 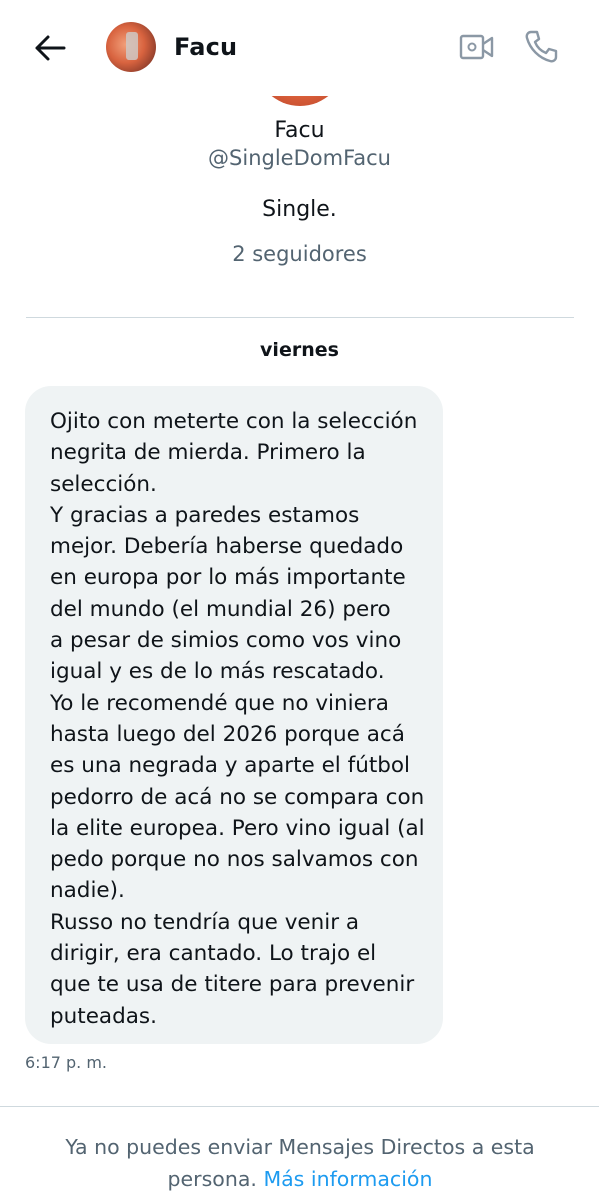 I want to click on message-line: selección., so click(x=103, y=484).